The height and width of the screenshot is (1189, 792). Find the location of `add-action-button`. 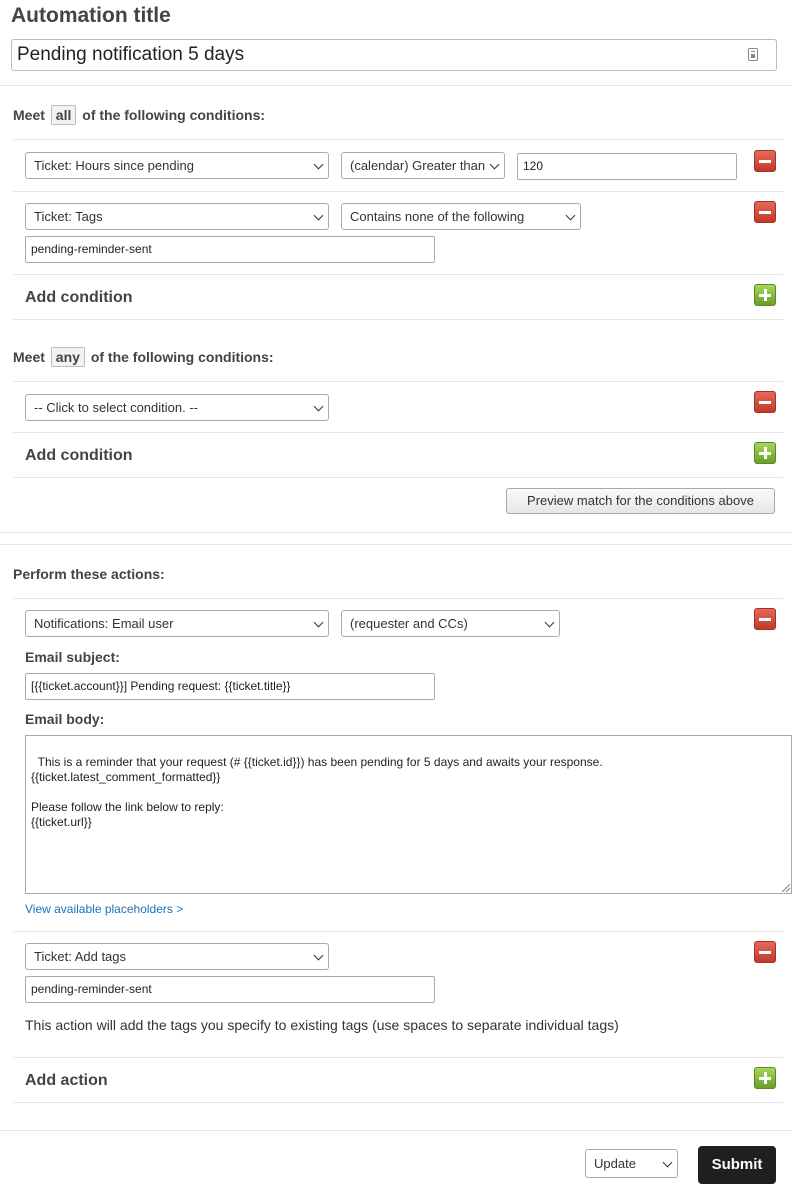

add-action-button is located at coordinates (765, 1078).